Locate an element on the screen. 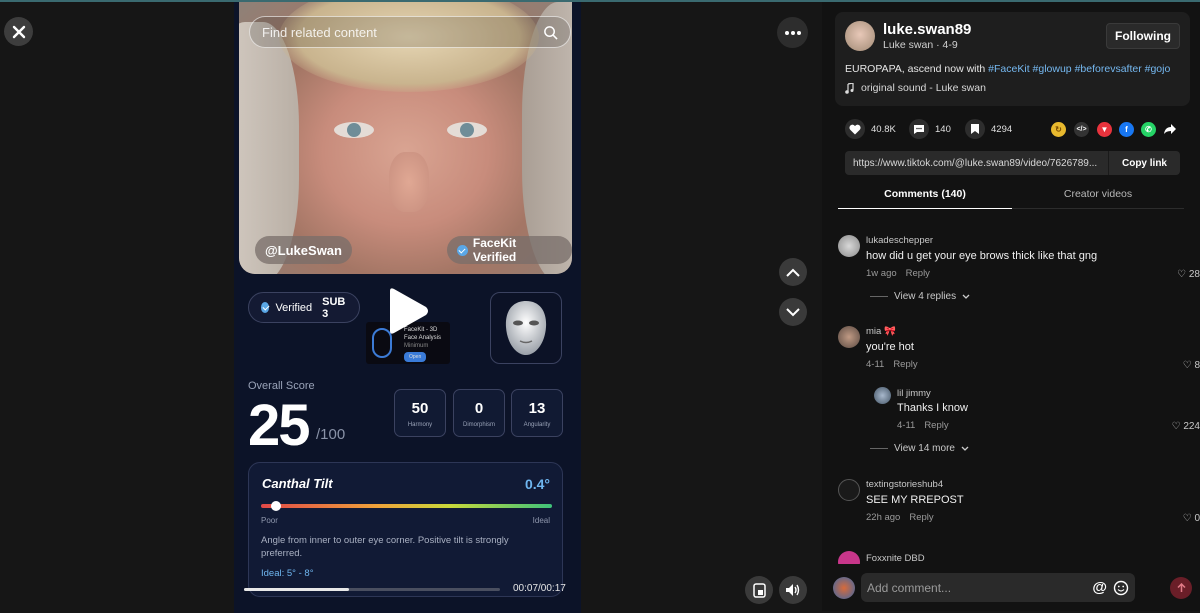  add-comment-input: Add comment... @ is located at coordinates (998, 587).